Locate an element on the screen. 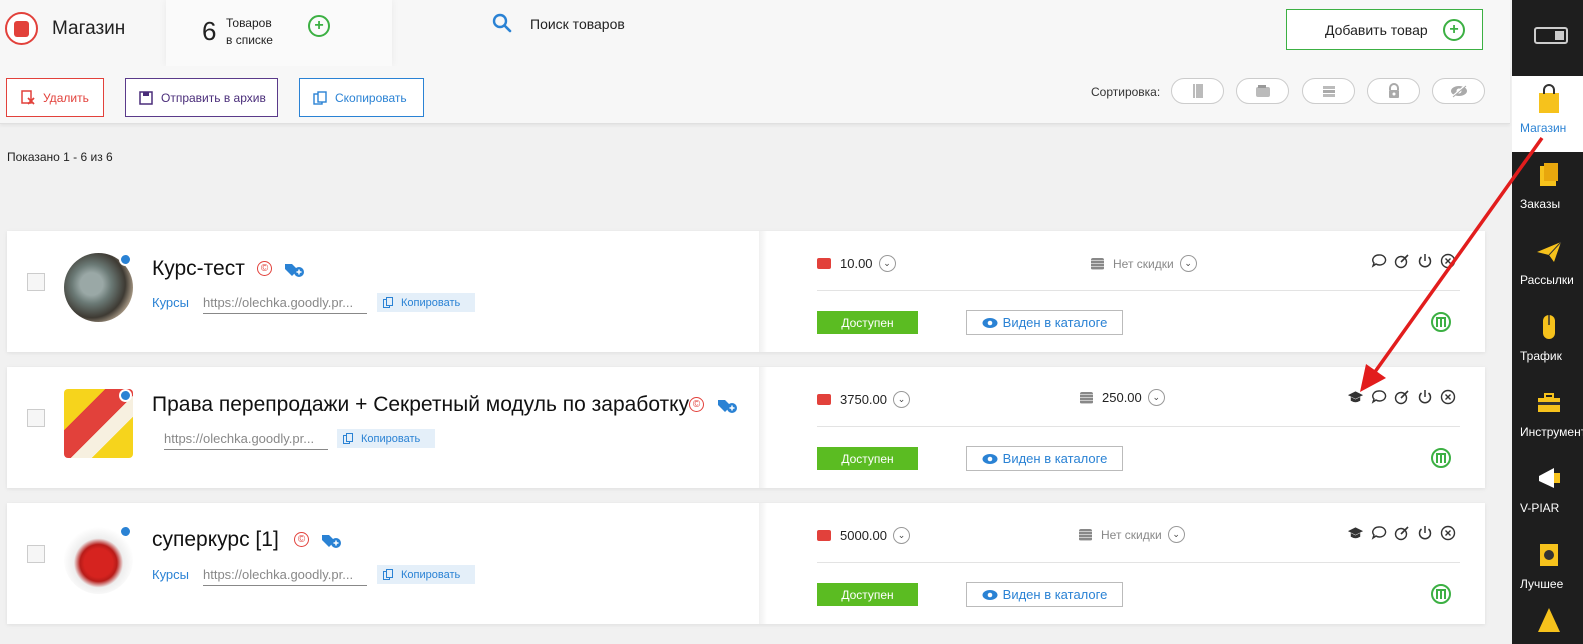 This screenshot has width=1583, height=644. save-disk-icon is located at coordinates (146, 97).